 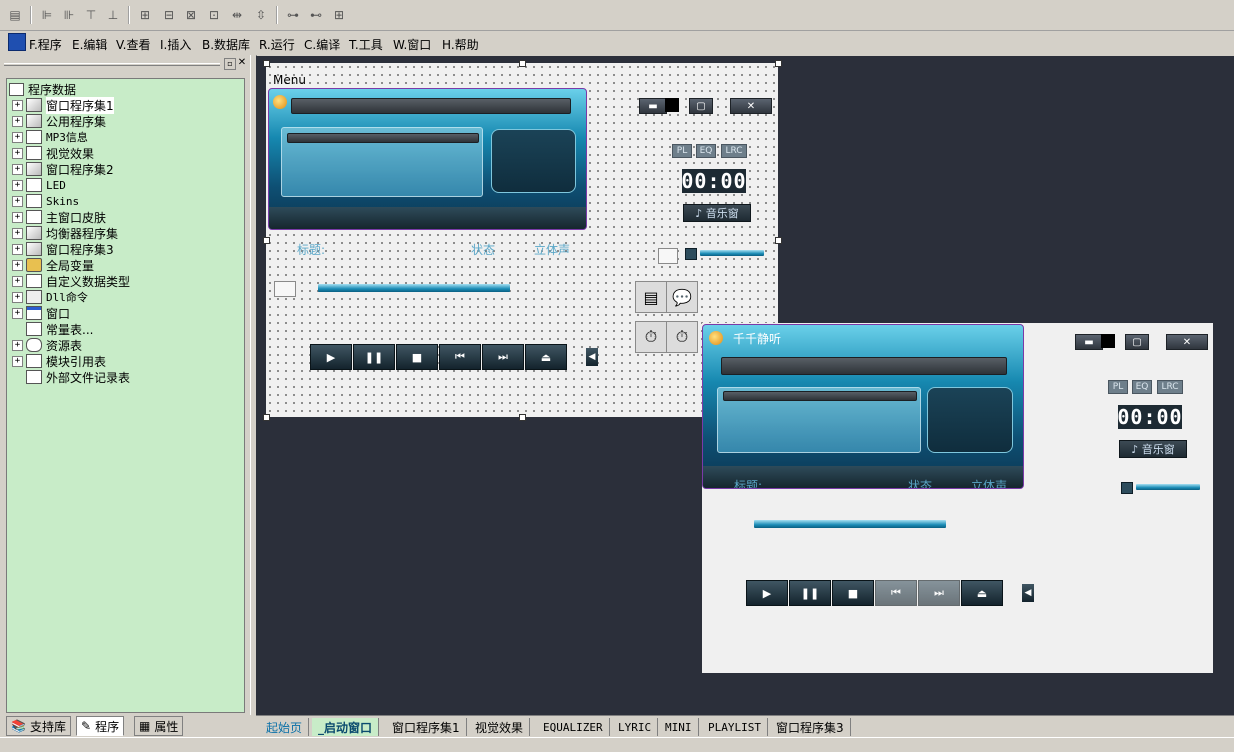 I want to click on progress-bar, so click(x=850, y=524).